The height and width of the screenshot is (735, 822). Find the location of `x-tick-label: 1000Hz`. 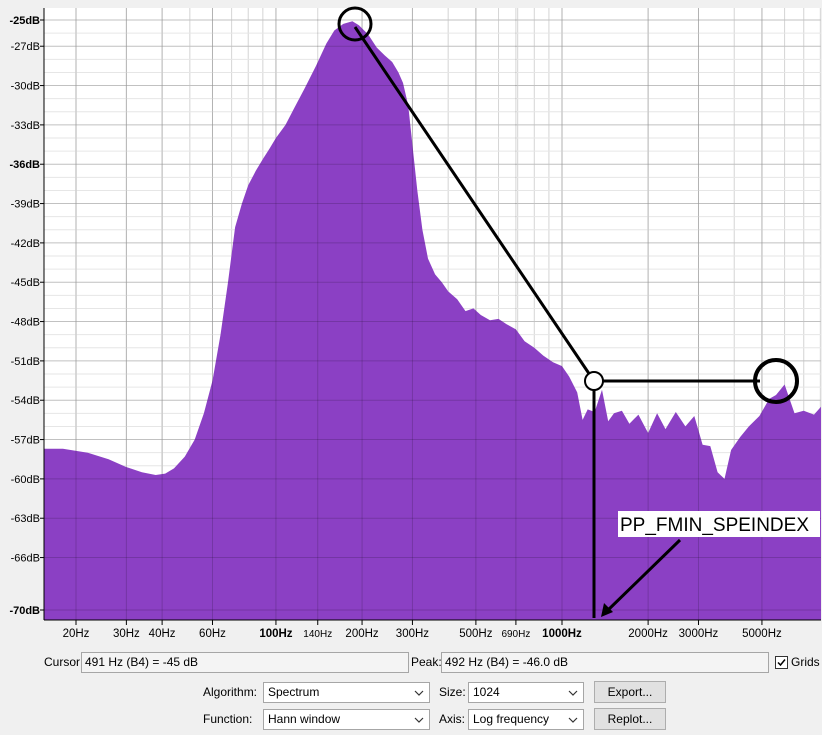

x-tick-label: 1000Hz is located at coordinates (562, 634).